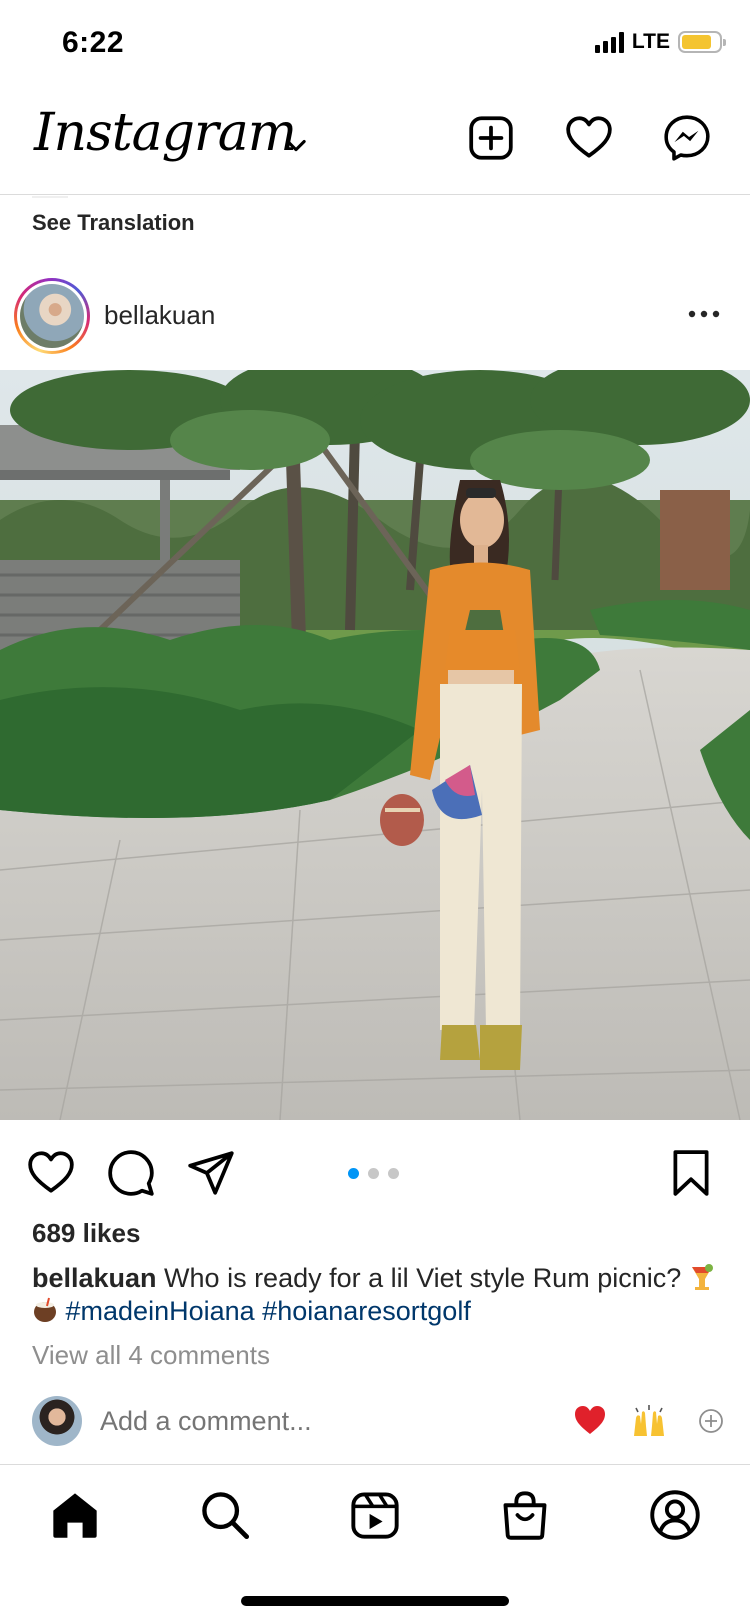  I want to click on network-type: LTE, so click(650, 41).